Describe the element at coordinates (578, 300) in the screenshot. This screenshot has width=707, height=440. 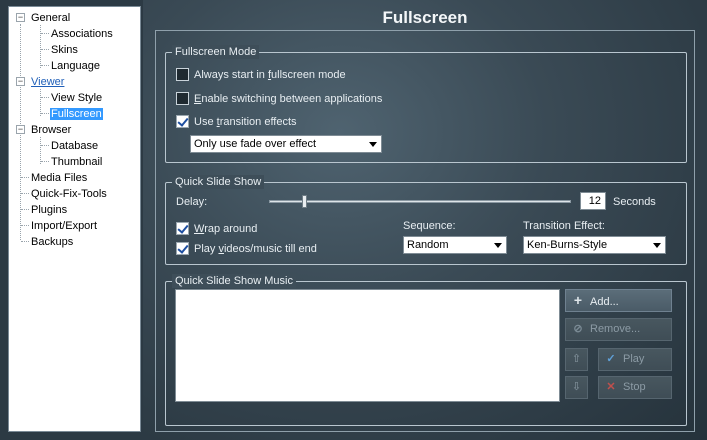
I see `plus-icon: +` at that location.